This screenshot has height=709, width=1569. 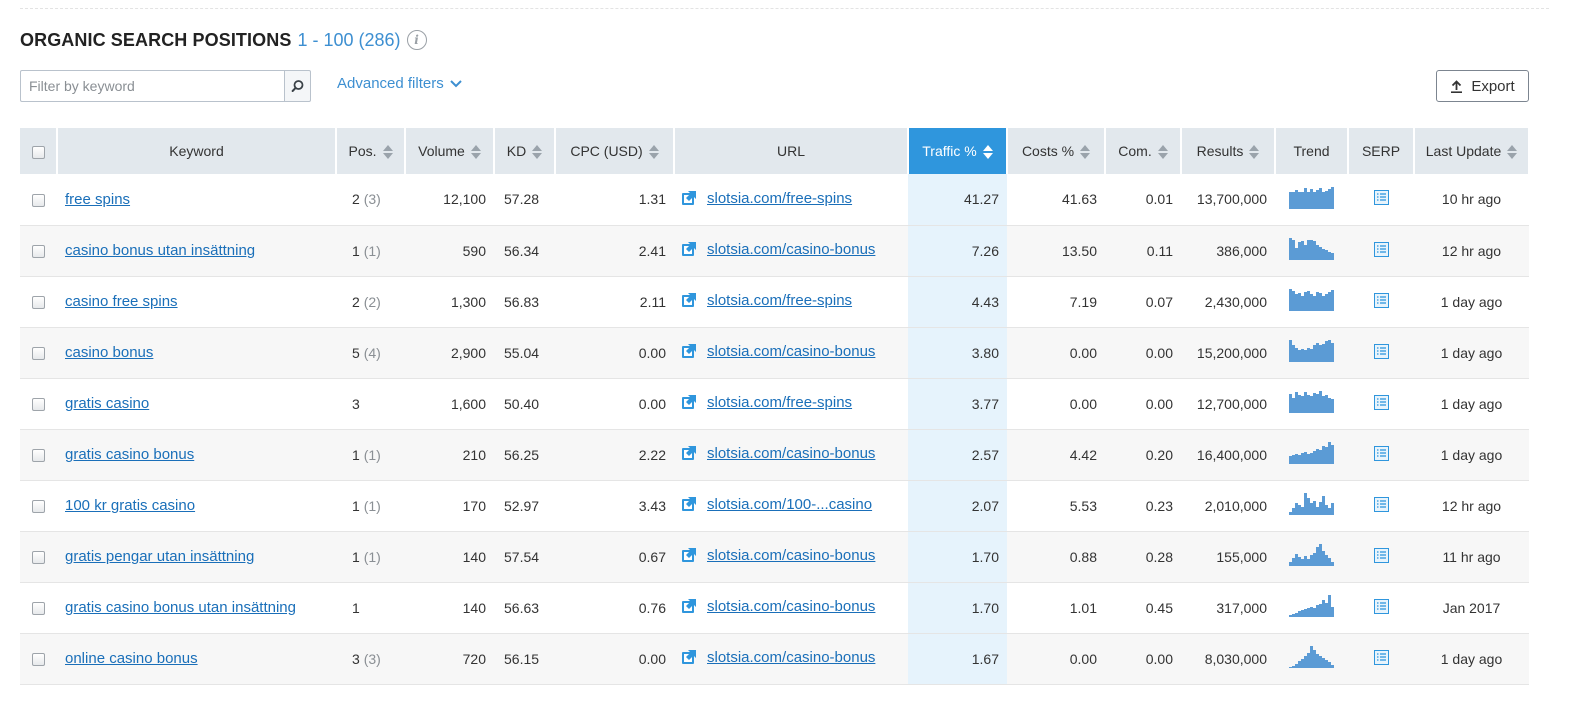 What do you see at coordinates (957, 404) in the screenshot?
I see `traffic-cell: 3.77` at bounding box center [957, 404].